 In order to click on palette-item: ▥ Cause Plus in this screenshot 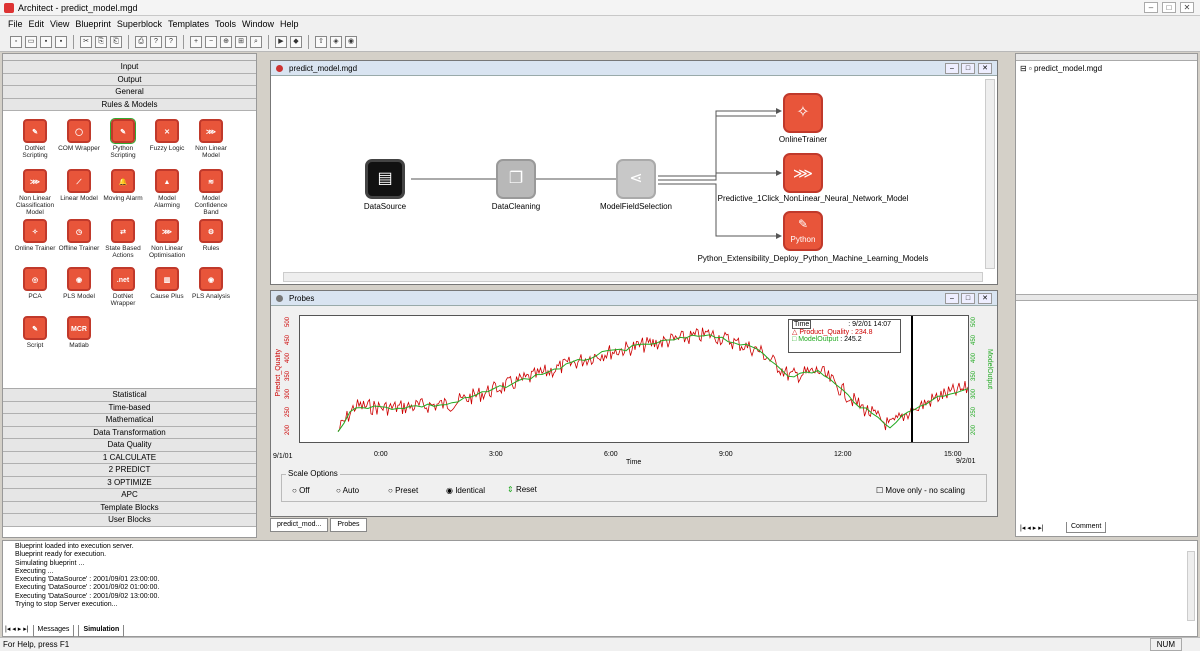, I will do `click(167, 283)`.